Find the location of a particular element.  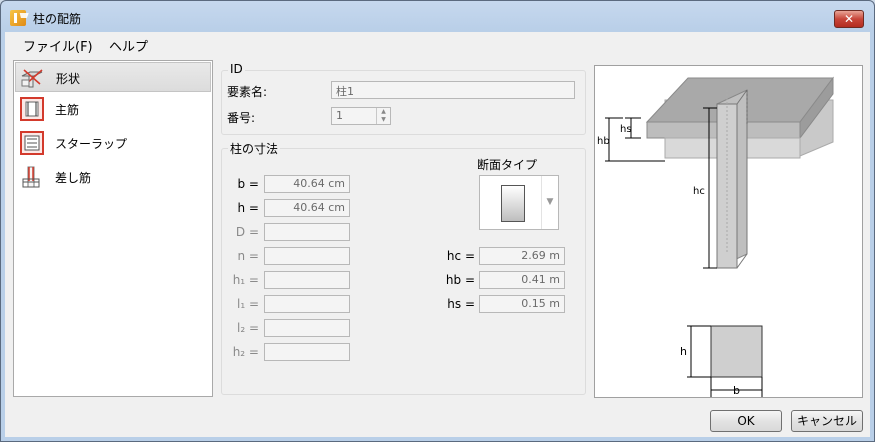

number-stepper: 1 ▲ ▼ is located at coordinates (361, 116).